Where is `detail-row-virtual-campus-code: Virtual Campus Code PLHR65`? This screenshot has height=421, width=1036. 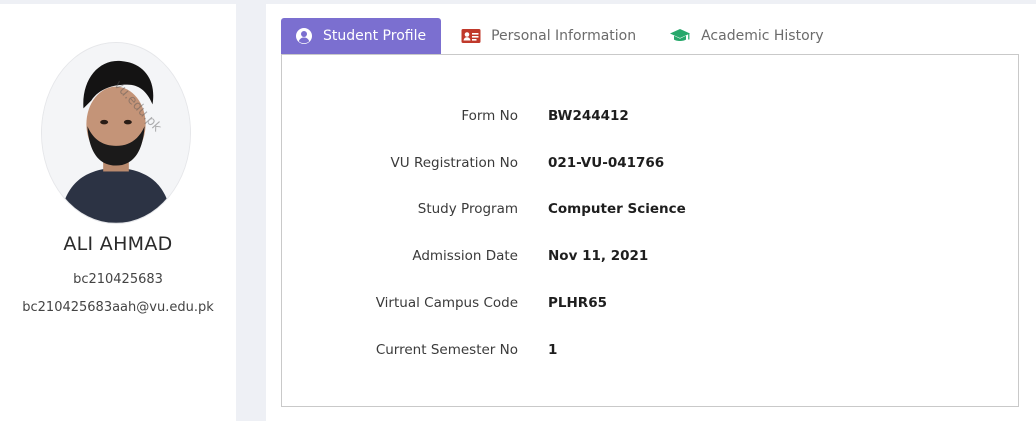
detail-row-virtual-campus-code: Virtual Campus Code PLHR65 is located at coordinates (651, 305).